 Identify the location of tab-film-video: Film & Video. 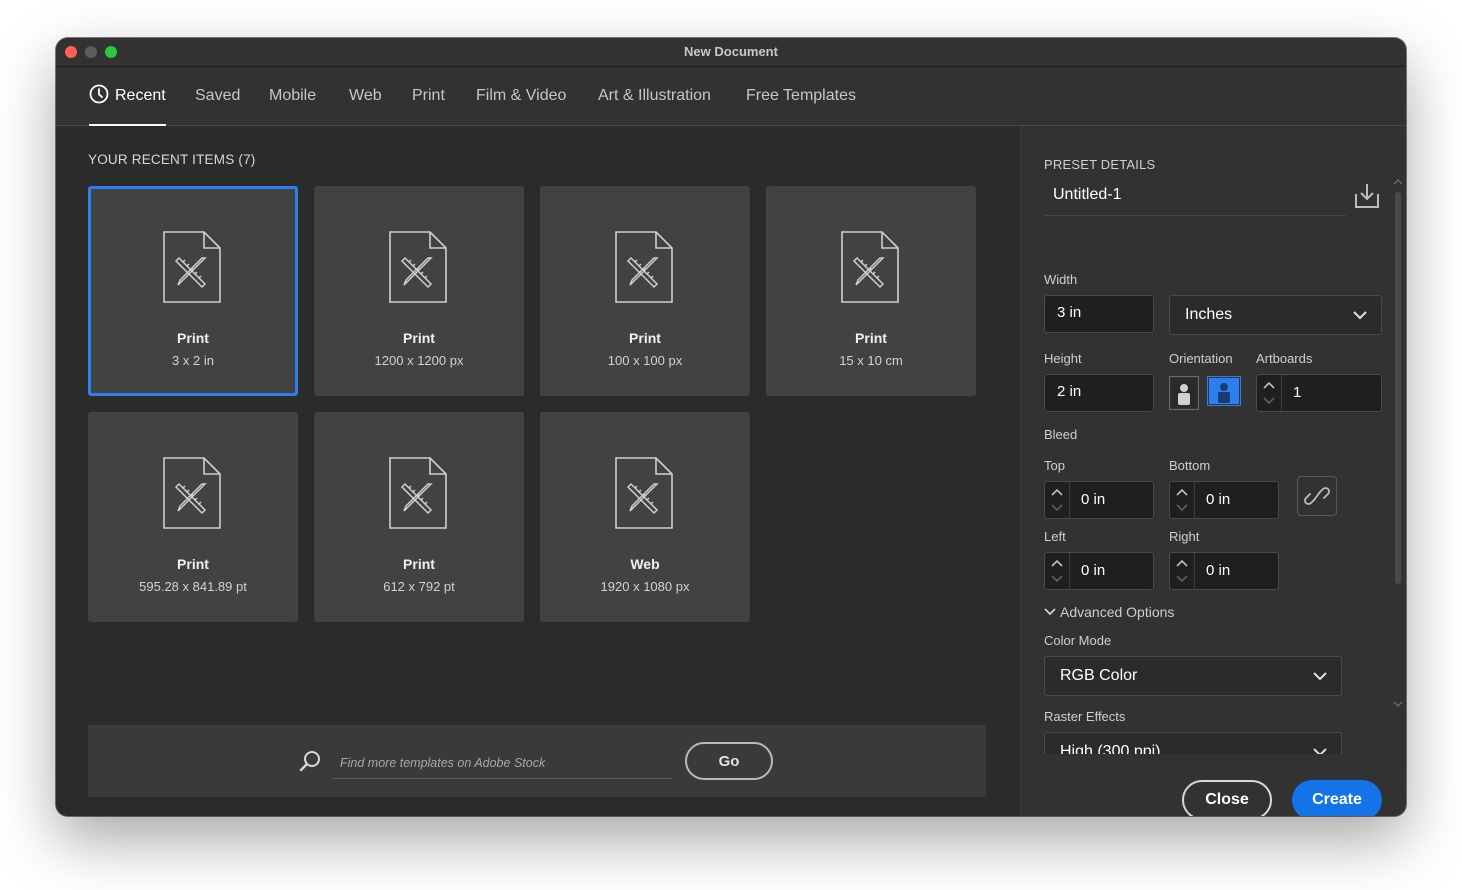
(521, 96).